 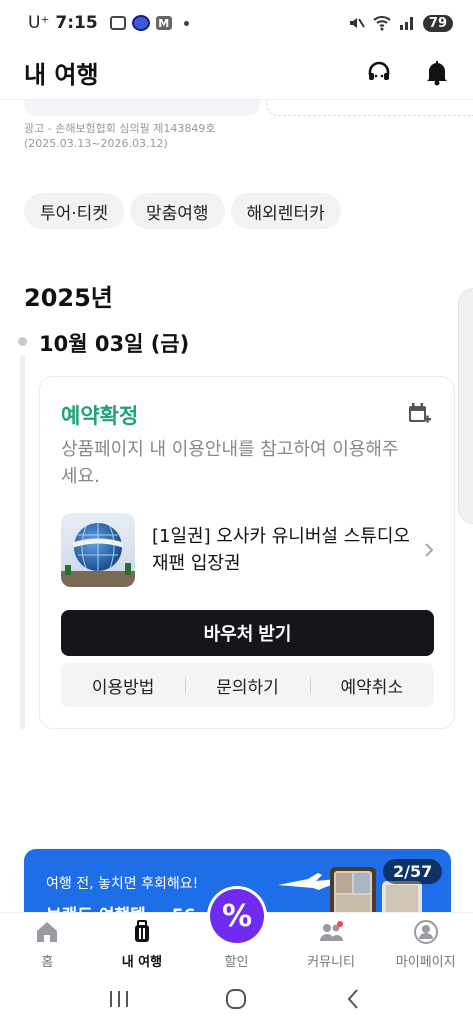 What do you see at coordinates (76, 23) in the screenshot?
I see `clock: 7:15` at bounding box center [76, 23].